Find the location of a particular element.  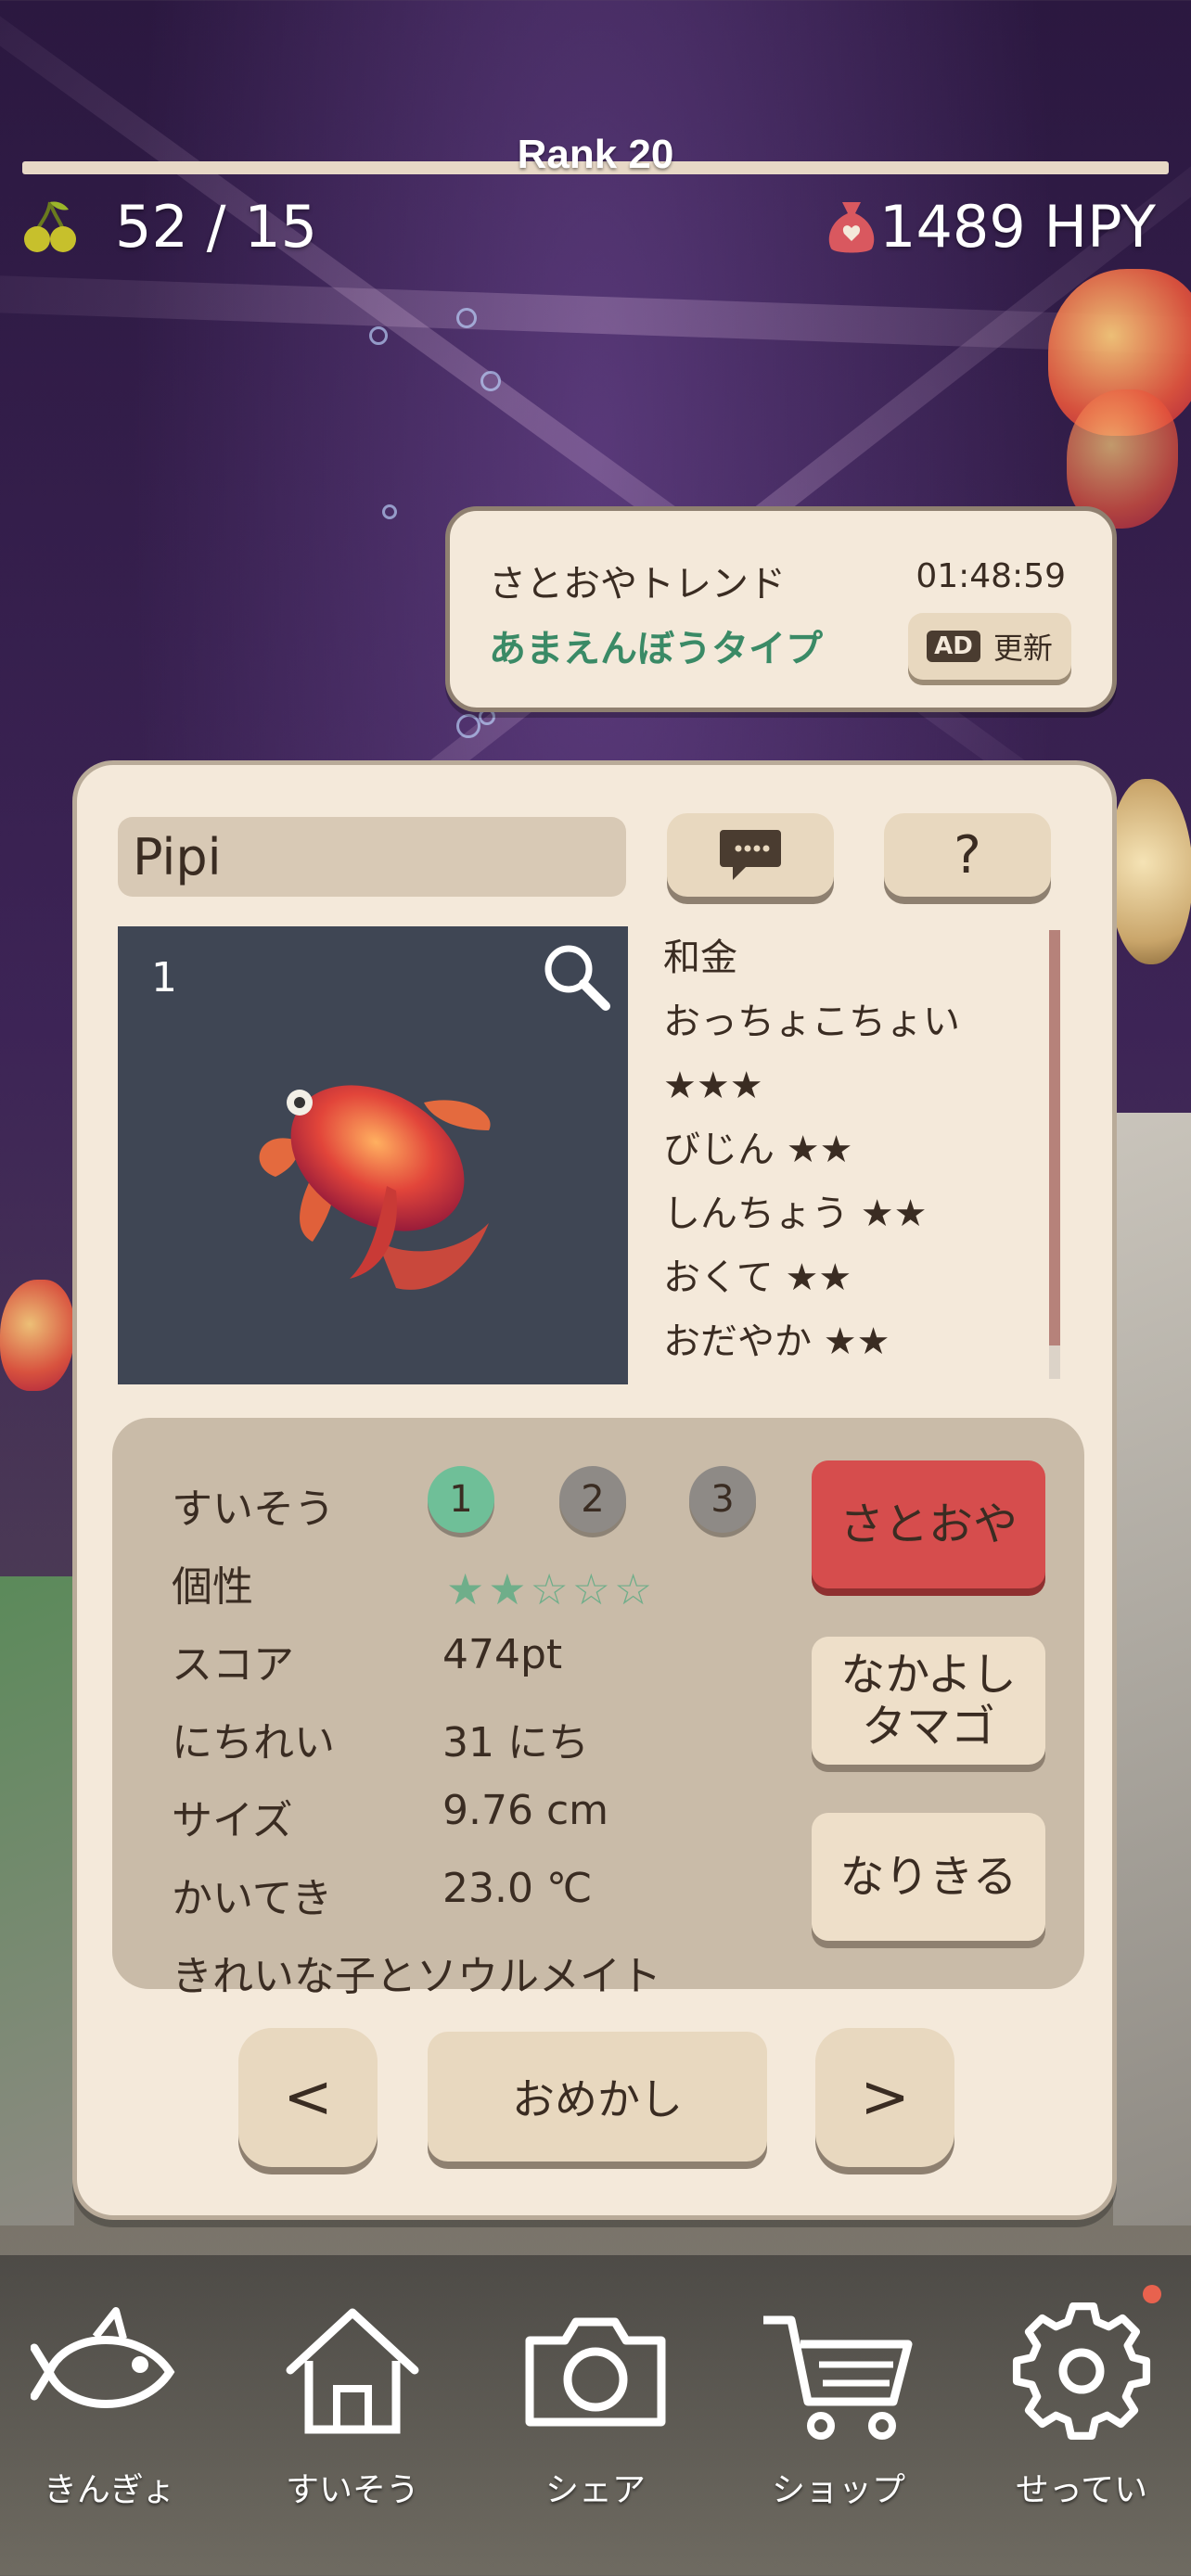

trait-item: おくて ★★ is located at coordinates (757, 1277).